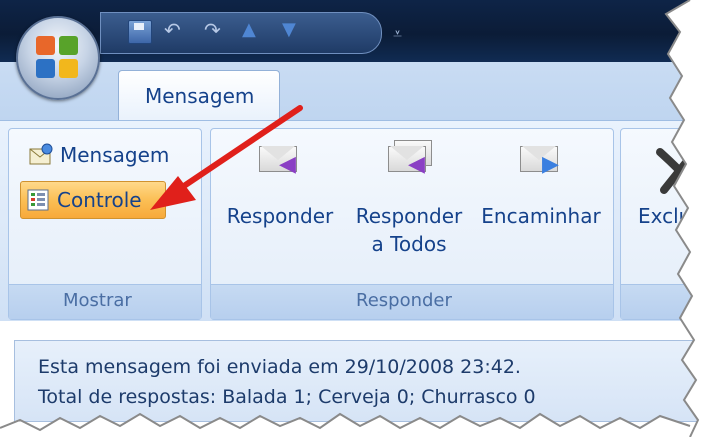  I want to click on forward-button: ▶ Encaminhar, so click(541, 185).